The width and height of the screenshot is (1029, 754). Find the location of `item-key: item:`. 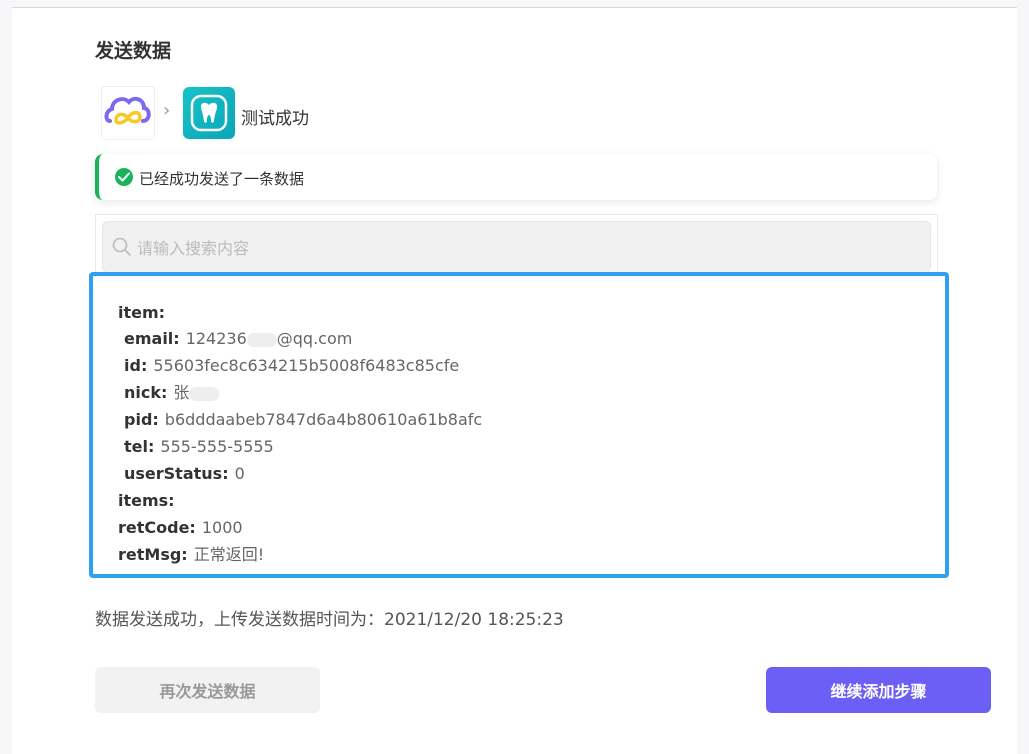

item-key: item: is located at coordinates (142, 312).